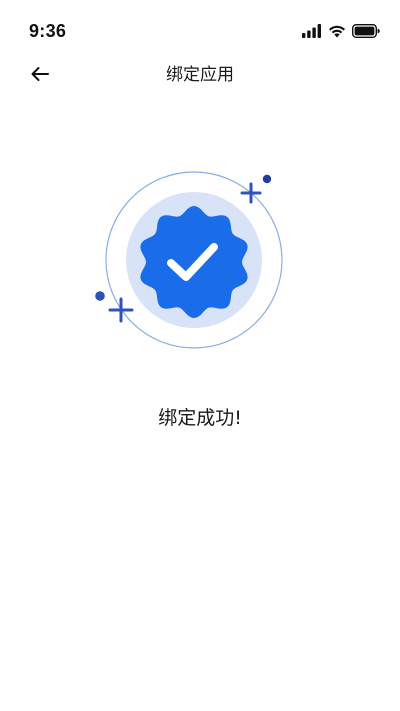  What do you see at coordinates (366, 31) in the screenshot?
I see `battery-icon` at bounding box center [366, 31].